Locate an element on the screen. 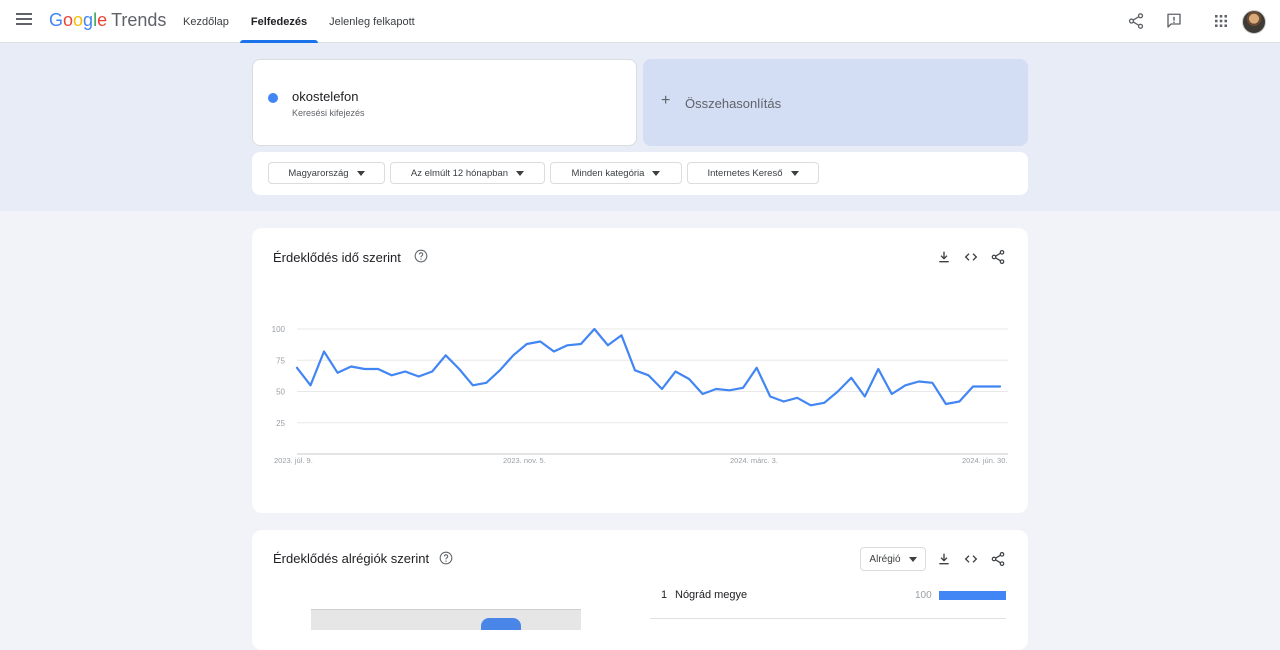 Image resolution: width=1280 pixels, height=650 pixels. tab-home: Kezdőlap is located at coordinates (206, 21).